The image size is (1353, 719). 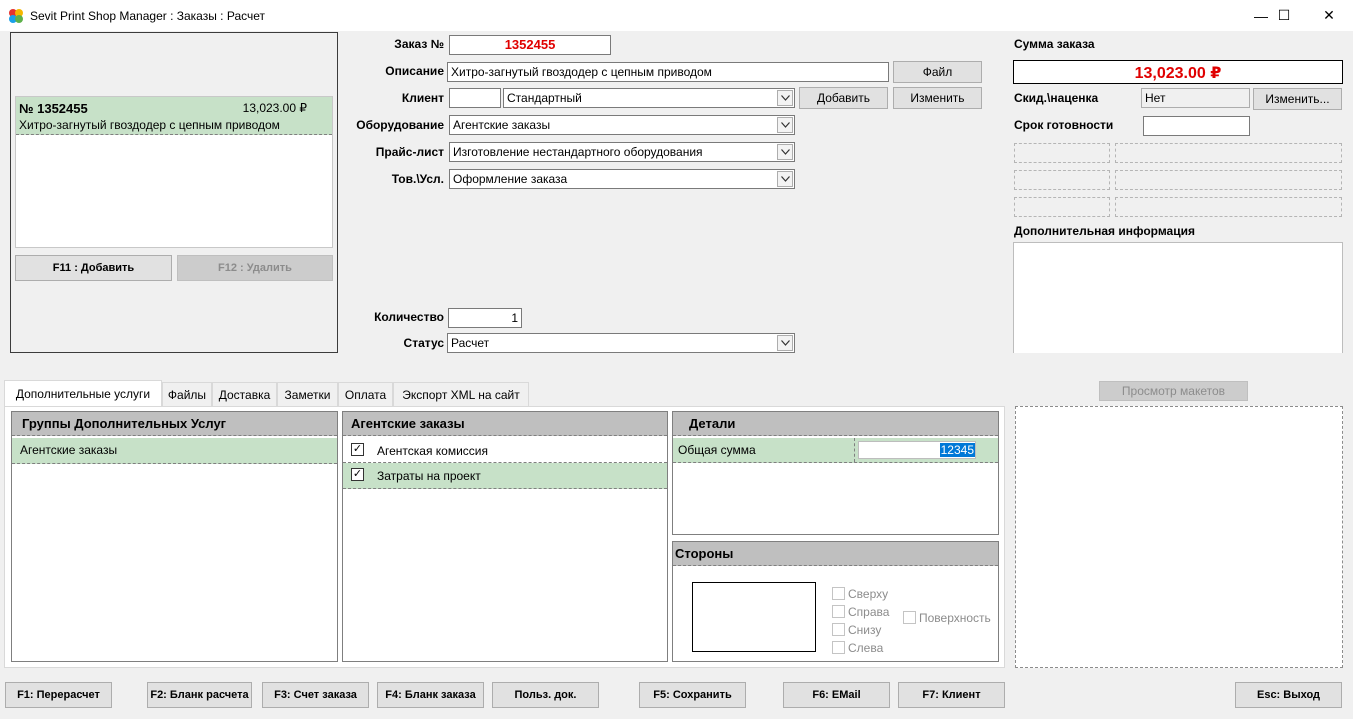 What do you see at coordinates (835, 450) in the screenshot?
I see `table-row: Общая сумма 12345` at bounding box center [835, 450].